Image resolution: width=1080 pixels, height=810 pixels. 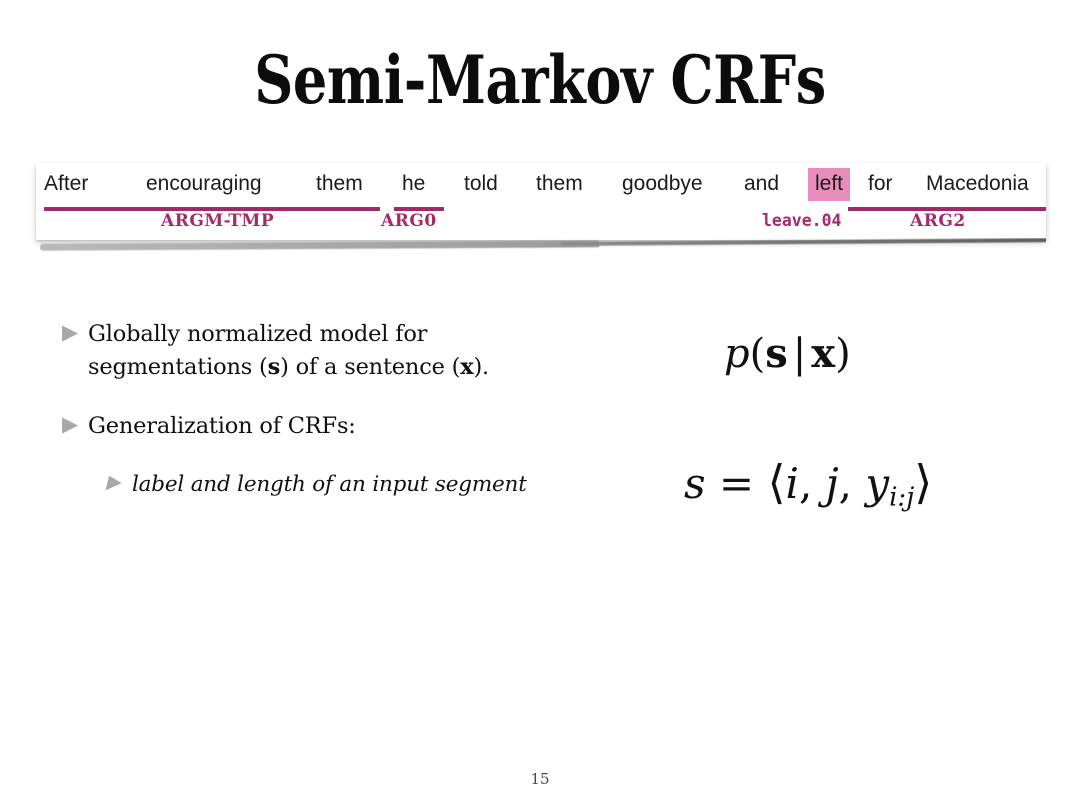 I want to click on formula-segment-definition: s = ⟨i, j, yi:j⟩, so click(x=808, y=484).